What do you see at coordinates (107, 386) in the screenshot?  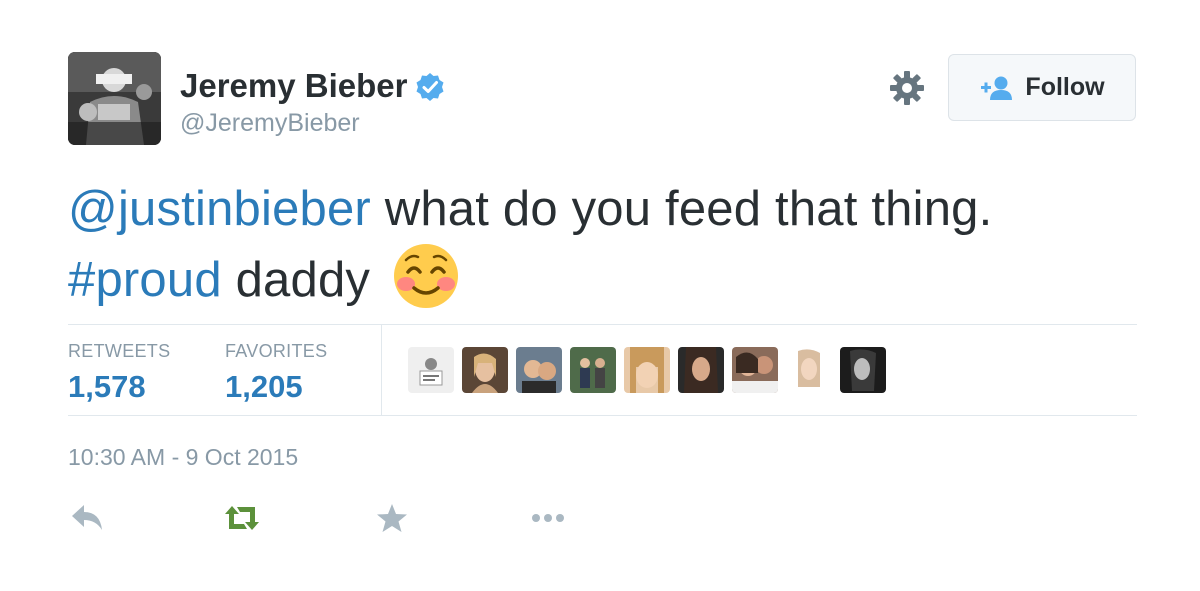 I see `retweets-count: 1,578` at bounding box center [107, 386].